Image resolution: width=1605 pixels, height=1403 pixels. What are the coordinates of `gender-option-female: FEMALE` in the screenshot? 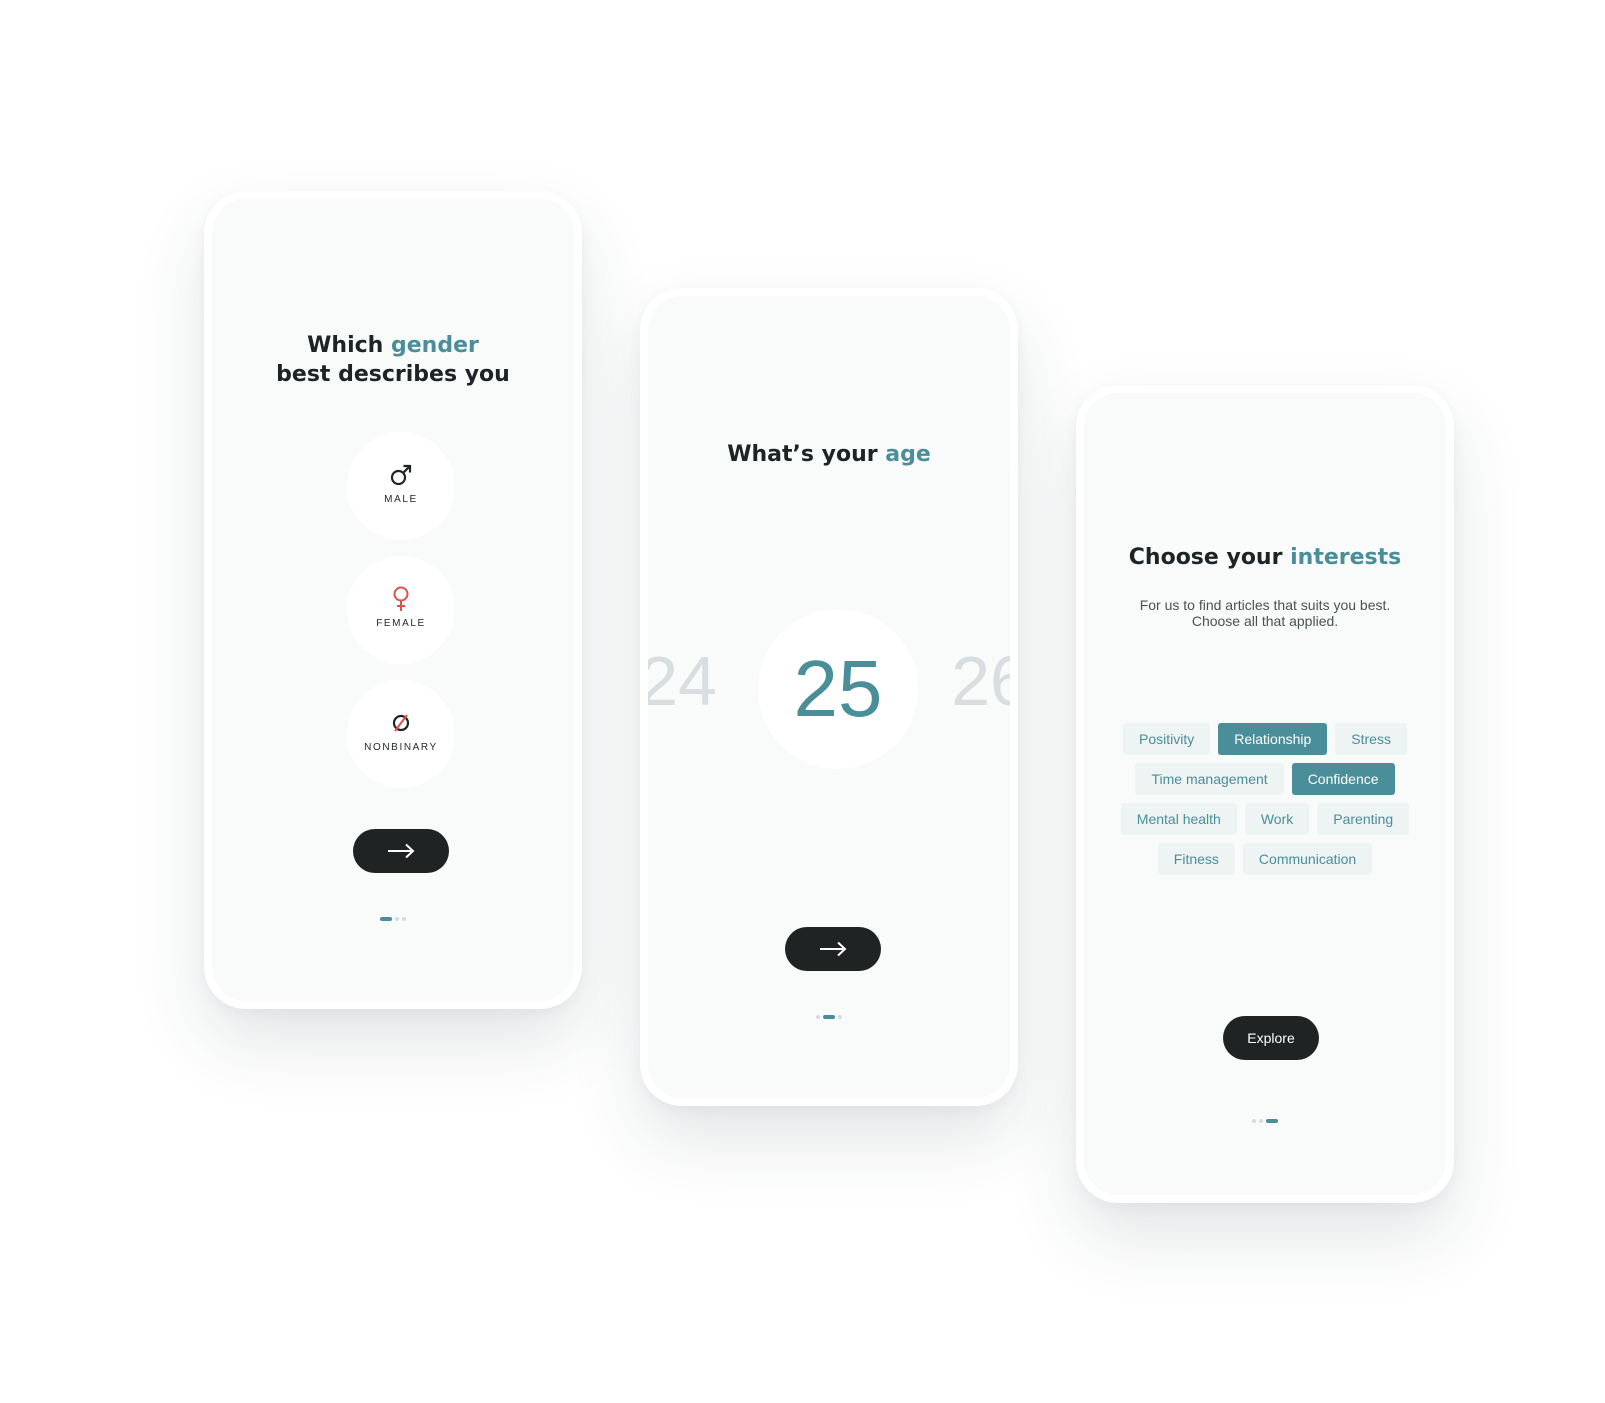 It's located at (401, 610).